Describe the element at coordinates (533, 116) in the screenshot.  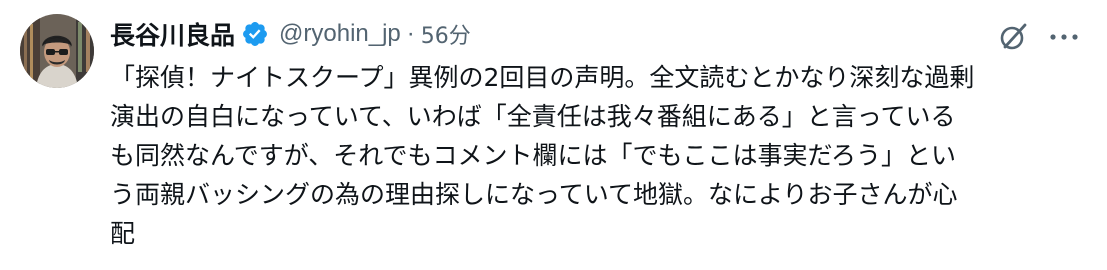
I see `tweet-text-line: 演出の自白になっていて、いわば「全責任は我々番組にある」と言っている` at that location.